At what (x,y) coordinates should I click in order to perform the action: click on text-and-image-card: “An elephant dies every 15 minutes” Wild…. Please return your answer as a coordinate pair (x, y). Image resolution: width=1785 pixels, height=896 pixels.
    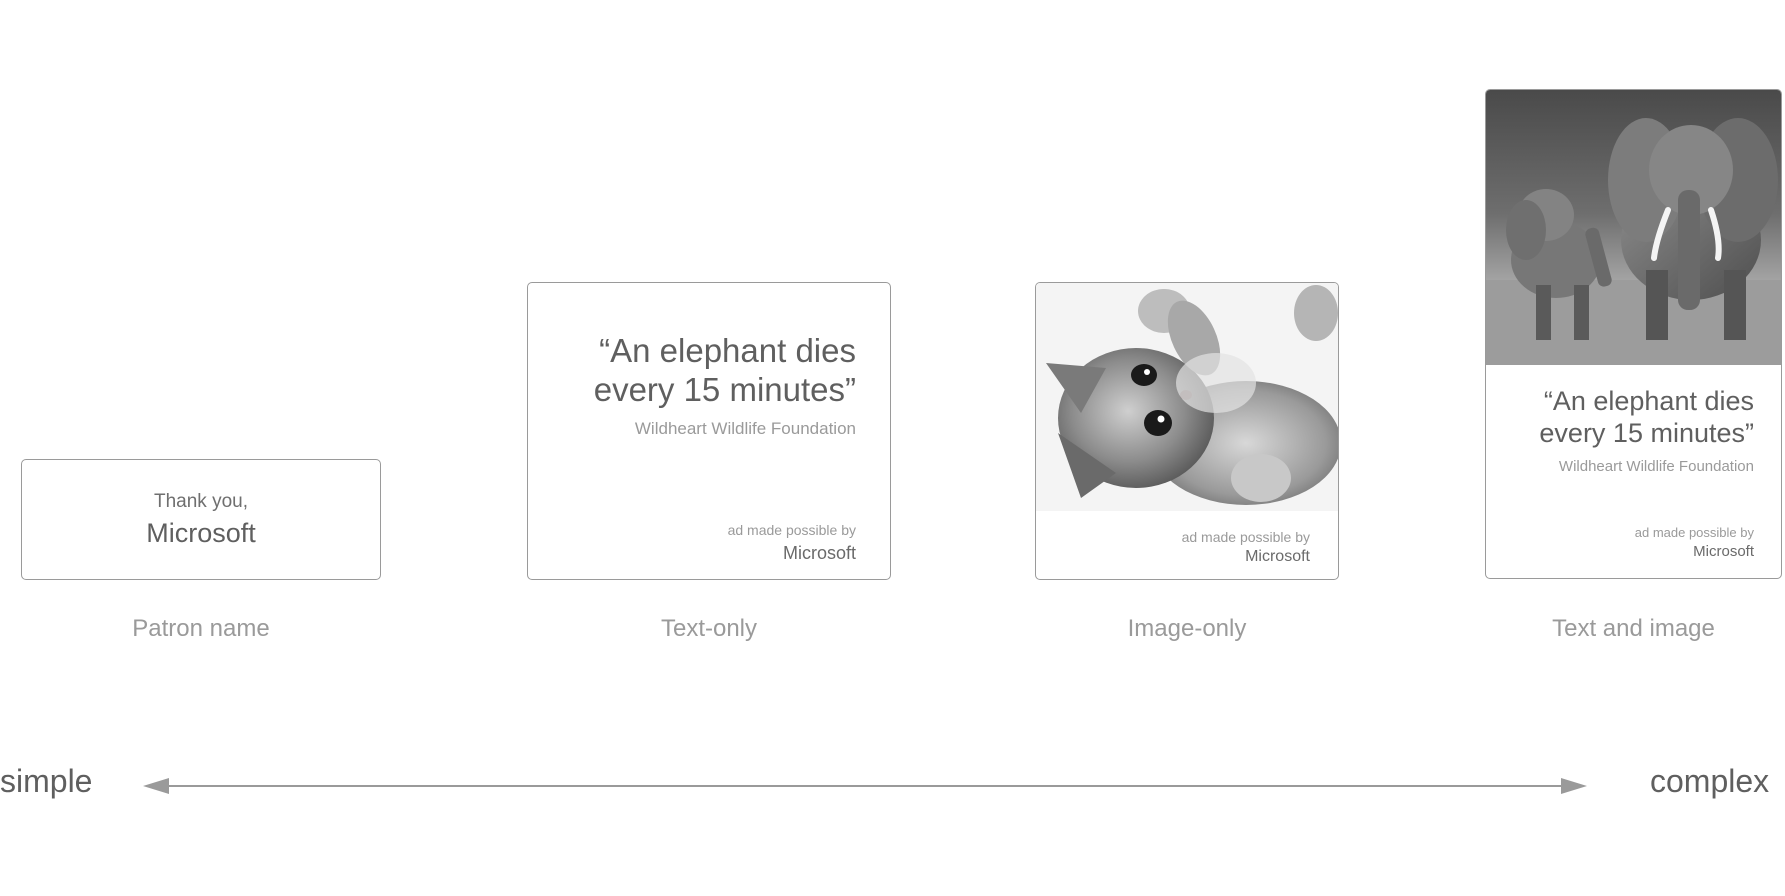
    Looking at the image, I should click on (1633, 334).